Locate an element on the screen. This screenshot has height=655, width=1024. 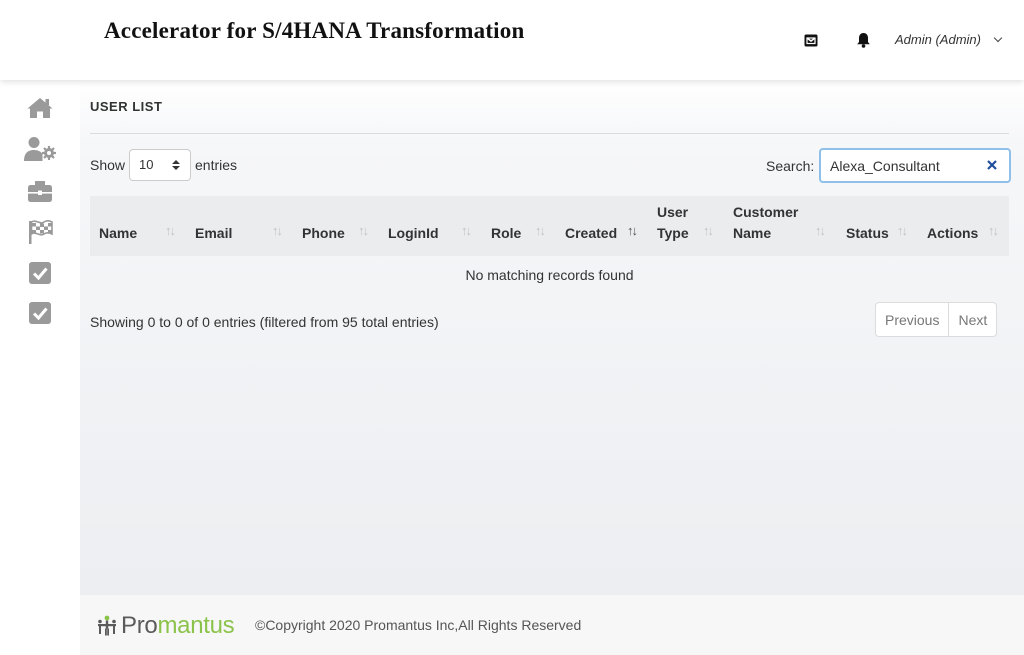
search-input is located at coordinates (915, 165).